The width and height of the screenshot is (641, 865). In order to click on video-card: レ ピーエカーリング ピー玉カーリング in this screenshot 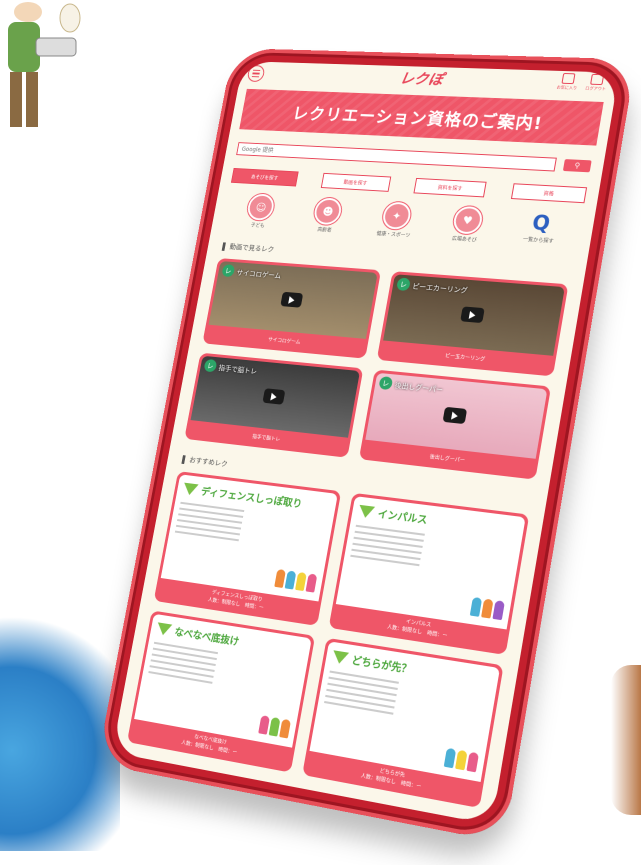, I will do `click(472, 324)`.